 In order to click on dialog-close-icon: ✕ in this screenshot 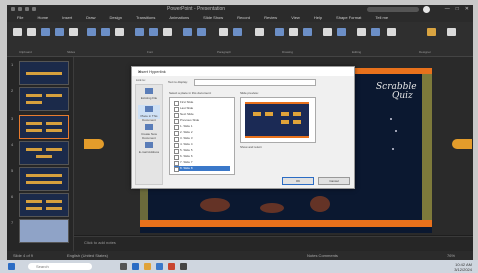, I will do `click(244, 71)`.